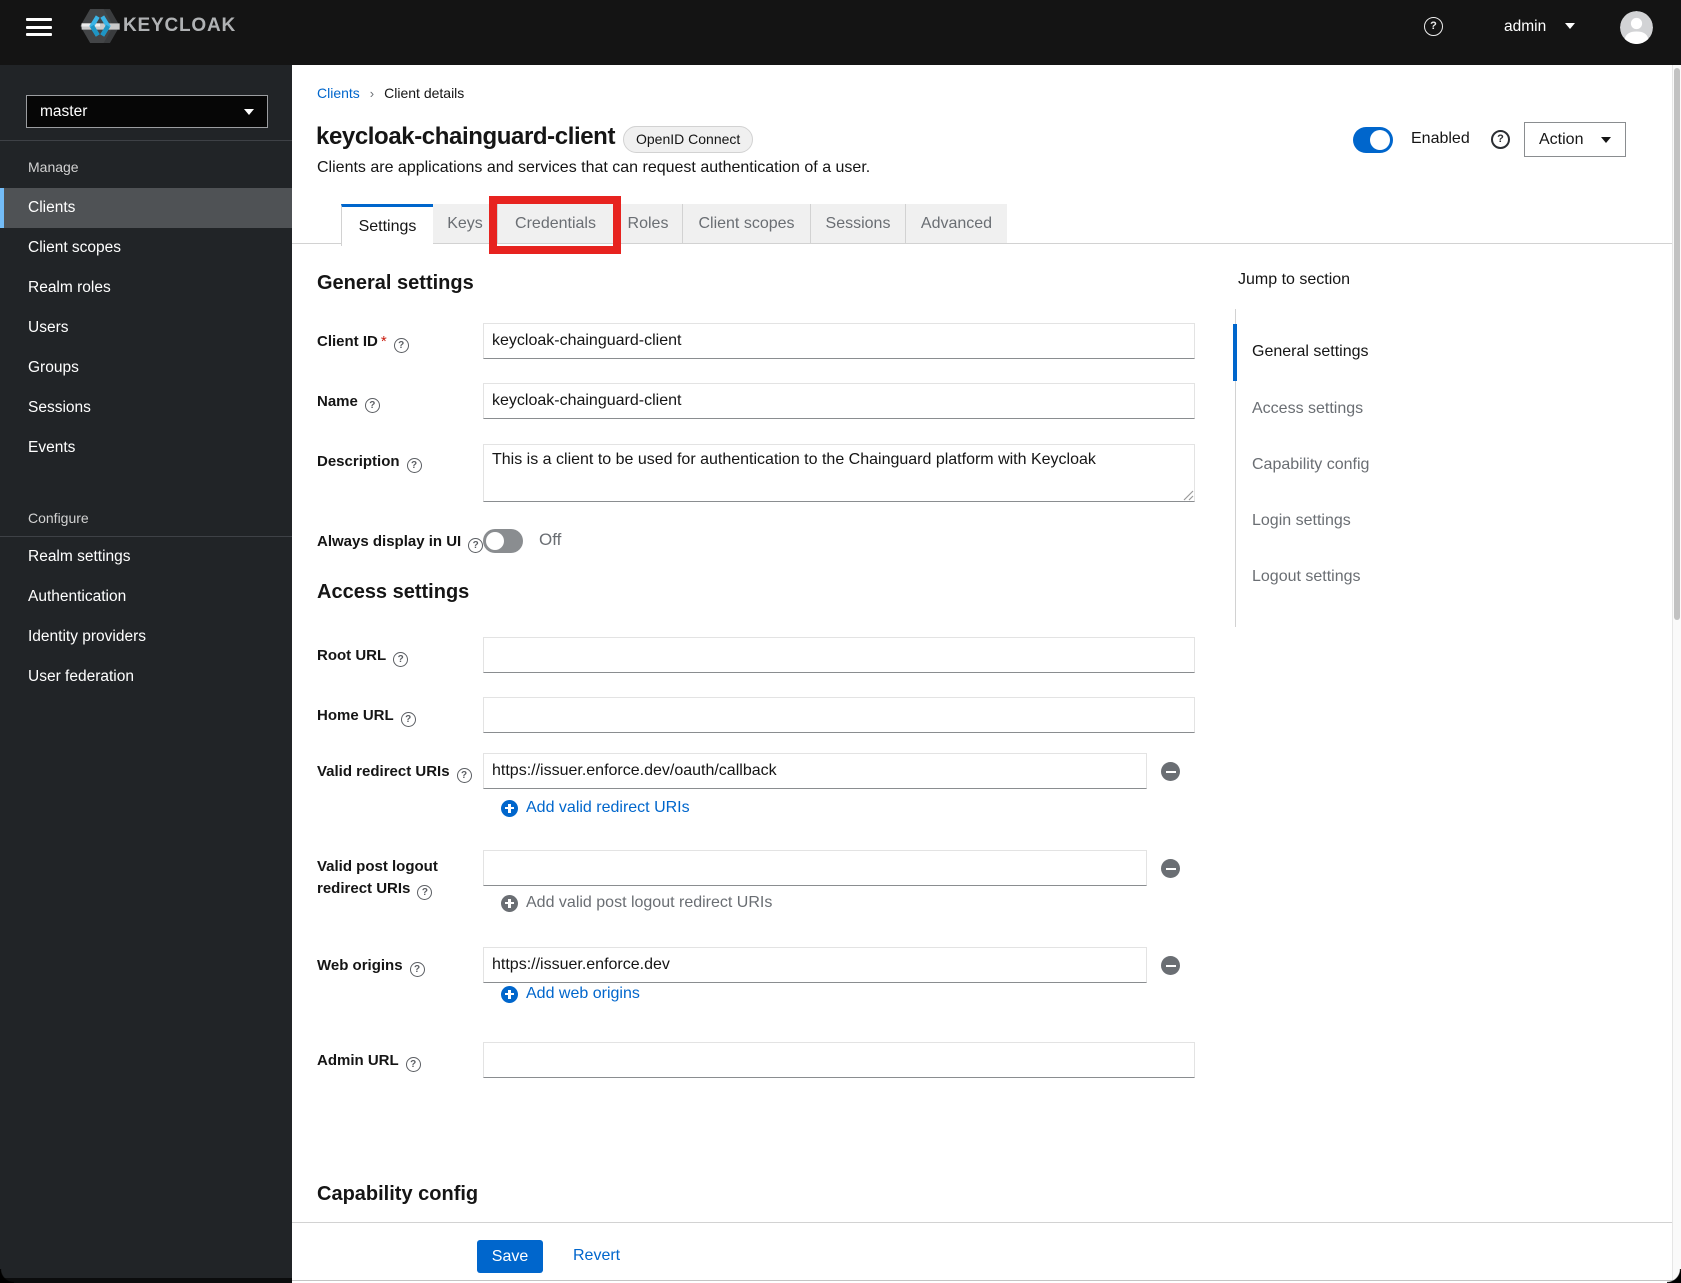 Image resolution: width=1681 pixels, height=1283 pixels. I want to click on required-marker: *, so click(383, 341).